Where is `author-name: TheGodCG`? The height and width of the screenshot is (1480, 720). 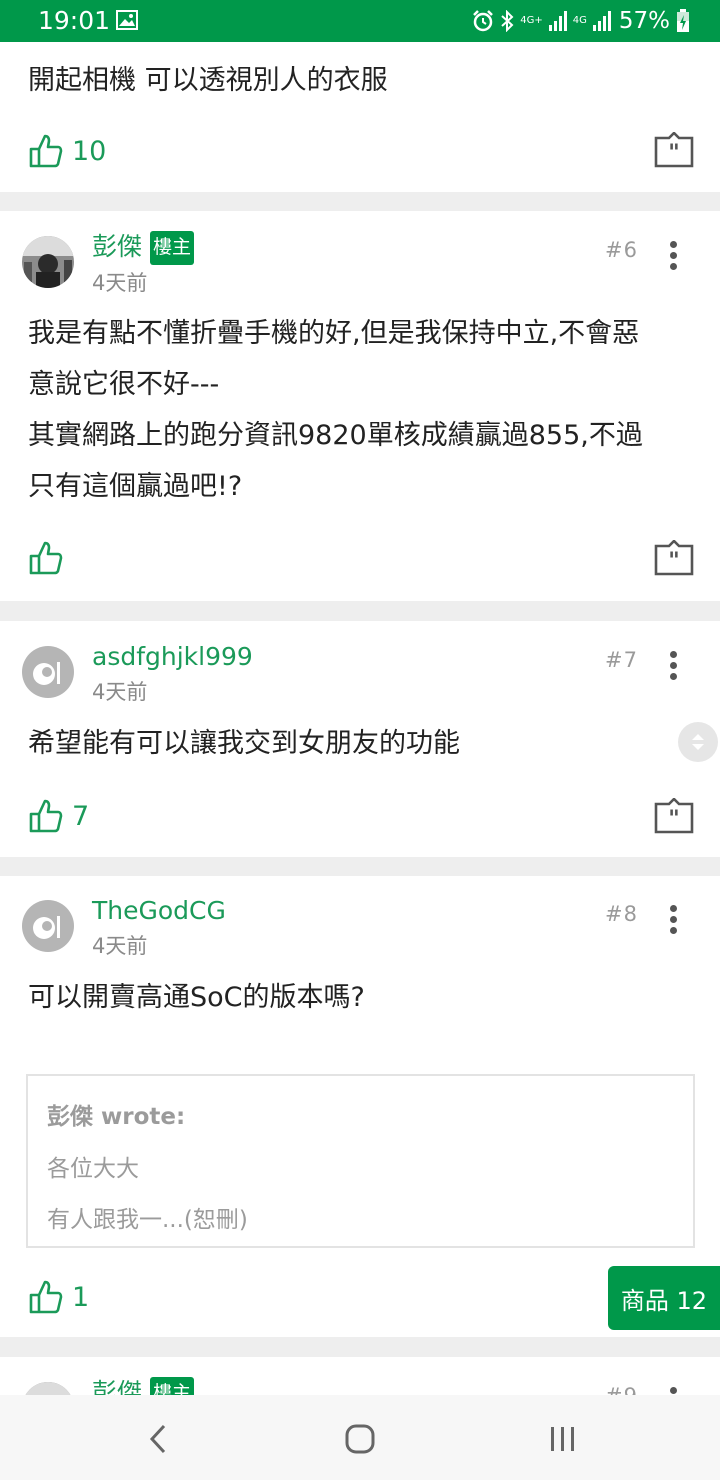 author-name: TheGodCG is located at coordinates (159, 911).